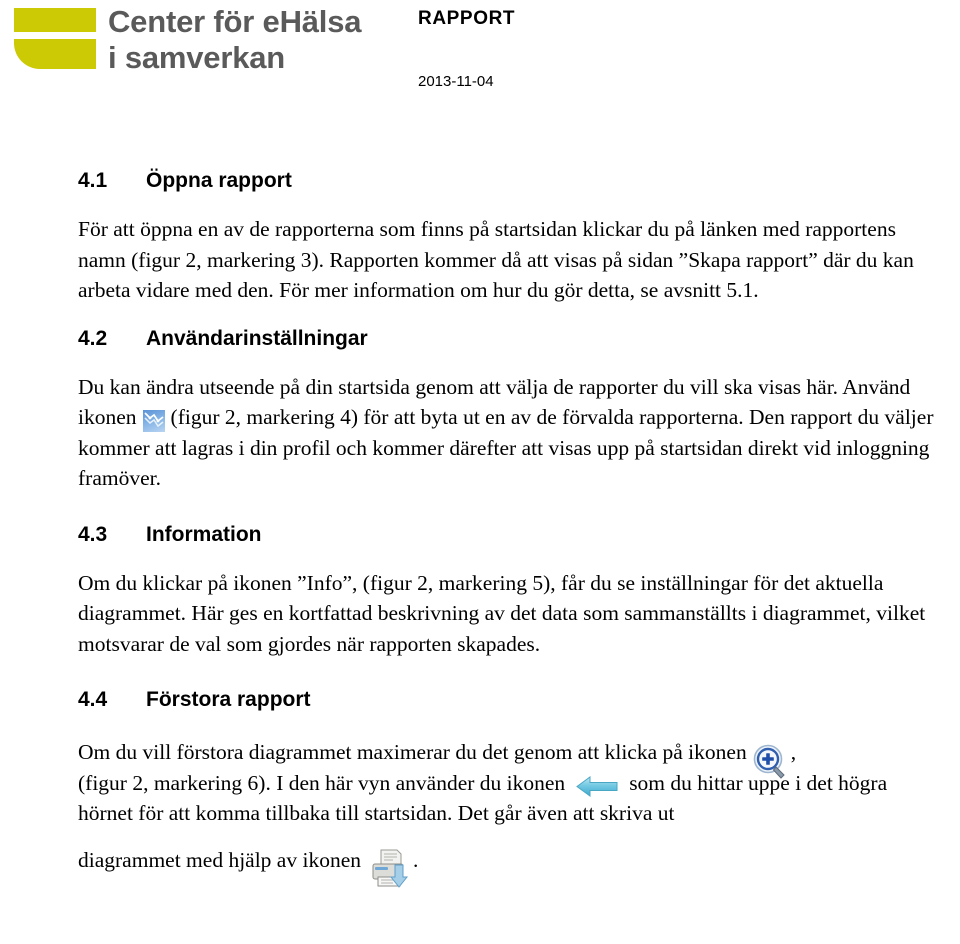 The image size is (960, 944). What do you see at coordinates (509, 700) in the screenshot?
I see `heading-4-4: 4.4 Förstora rapport` at bounding box center [509, 700].